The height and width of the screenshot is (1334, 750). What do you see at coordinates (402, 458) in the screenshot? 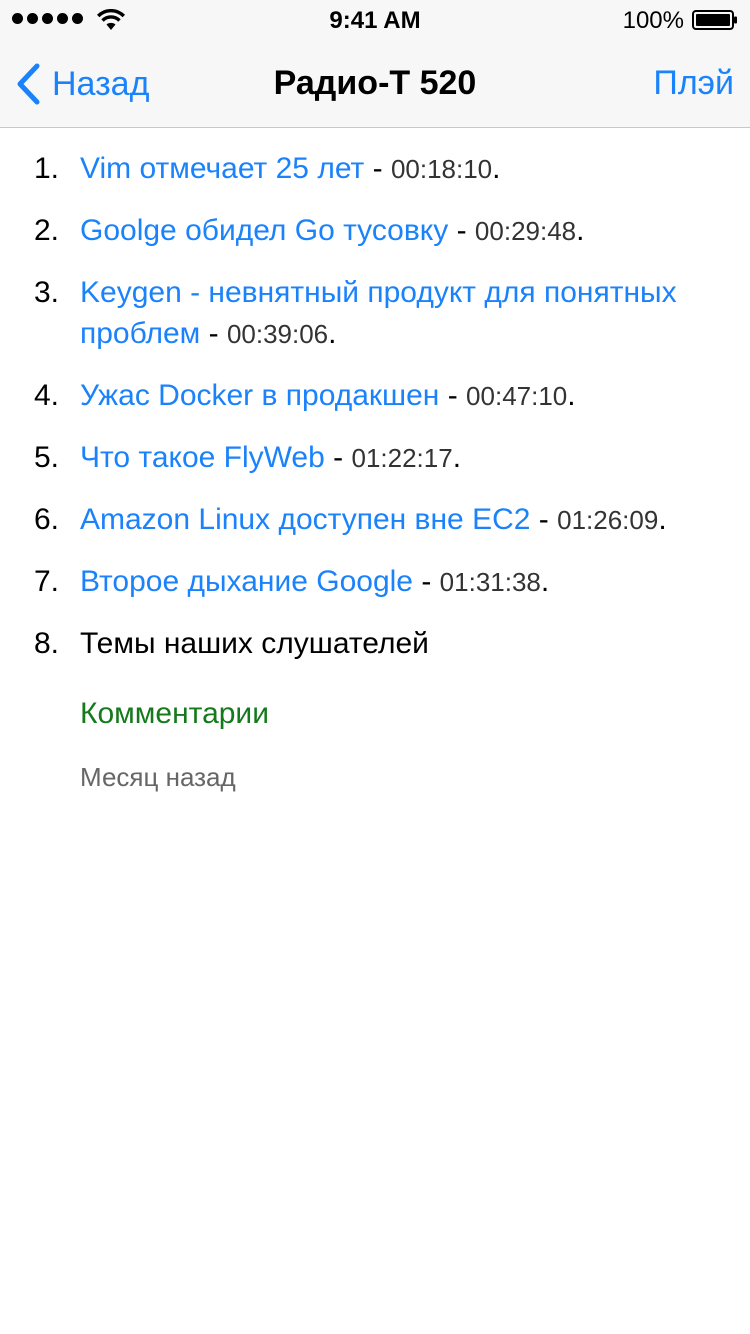
I see `topic-timestamp: 01:22:17` at bounding box center [402, 458].